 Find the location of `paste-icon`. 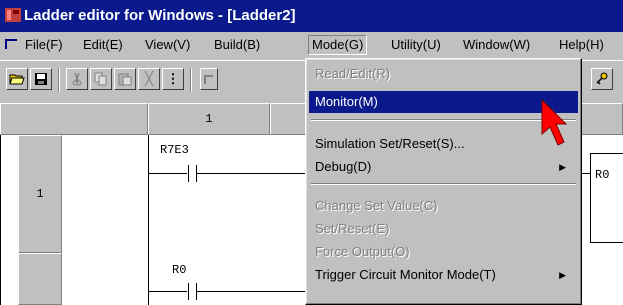

paste-icon is located at coordinates (125, 79).